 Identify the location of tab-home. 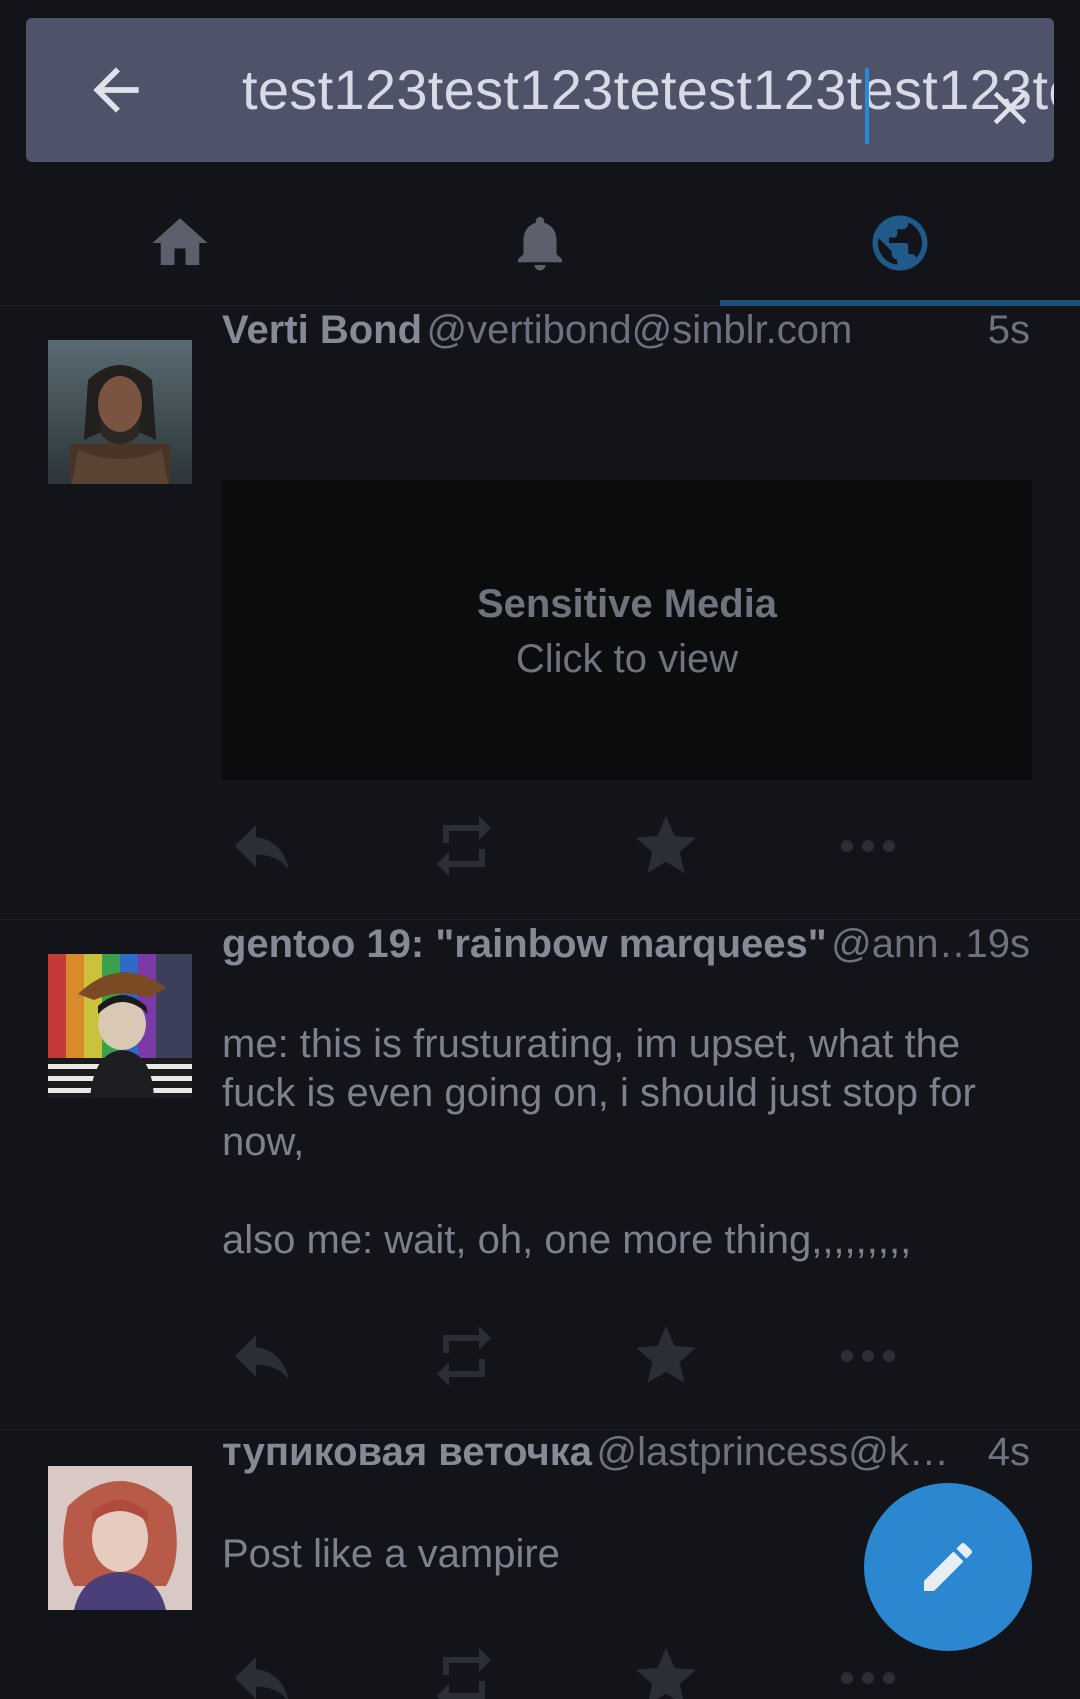
(180, 243).